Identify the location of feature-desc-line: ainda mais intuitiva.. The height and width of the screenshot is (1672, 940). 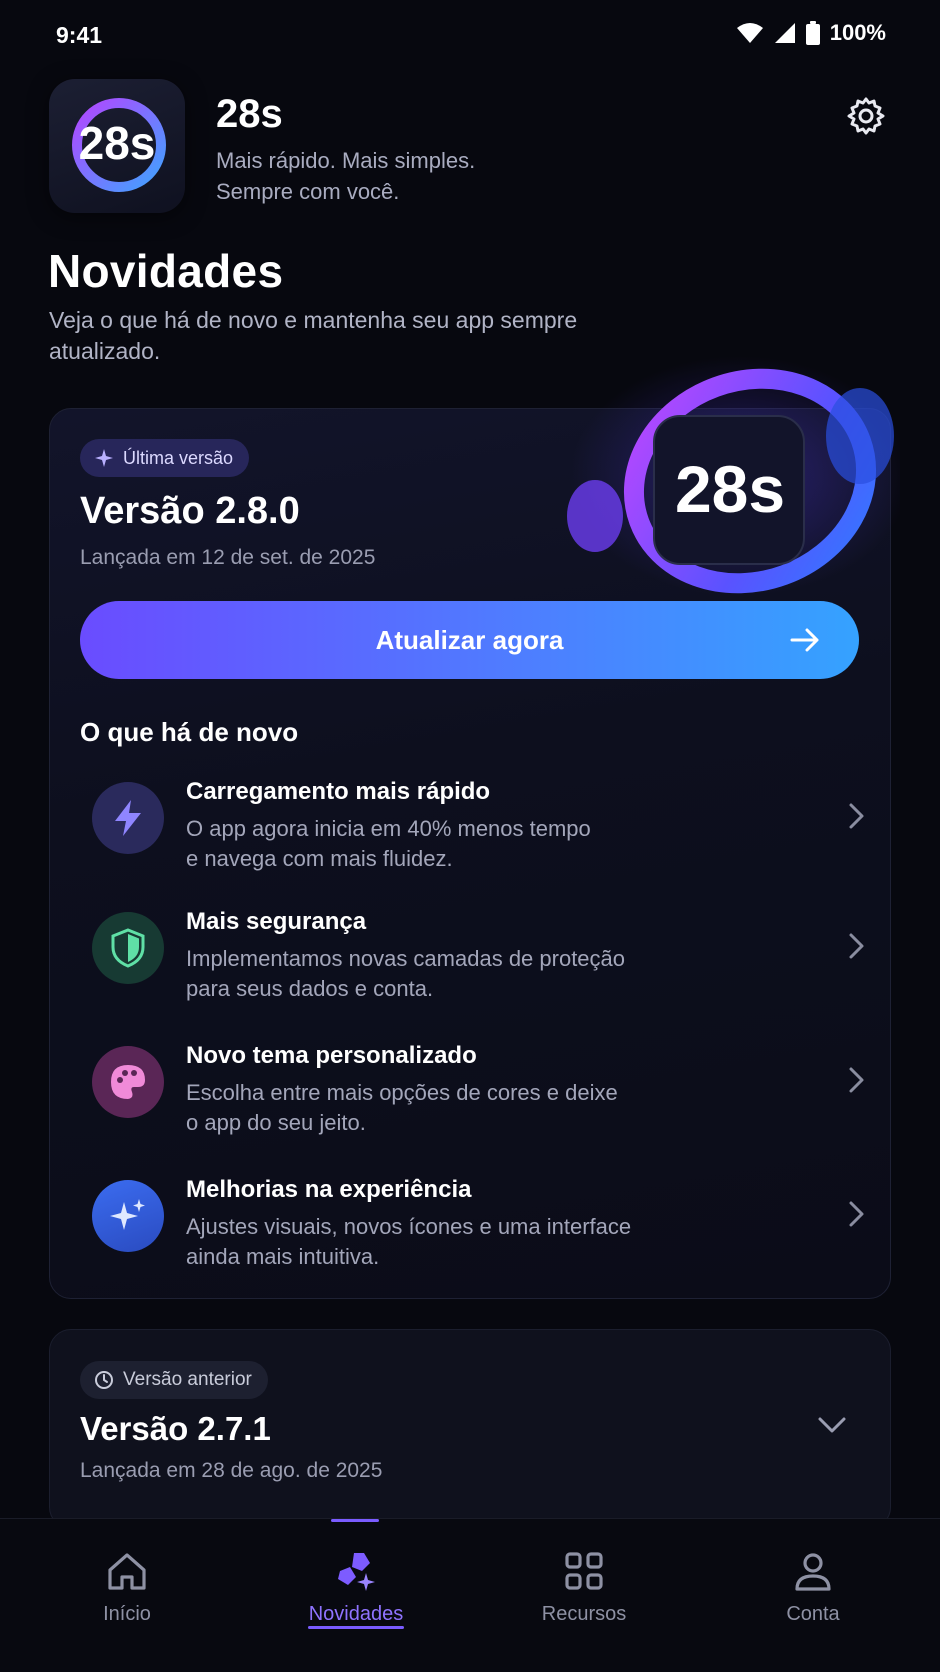
(283, 1256).